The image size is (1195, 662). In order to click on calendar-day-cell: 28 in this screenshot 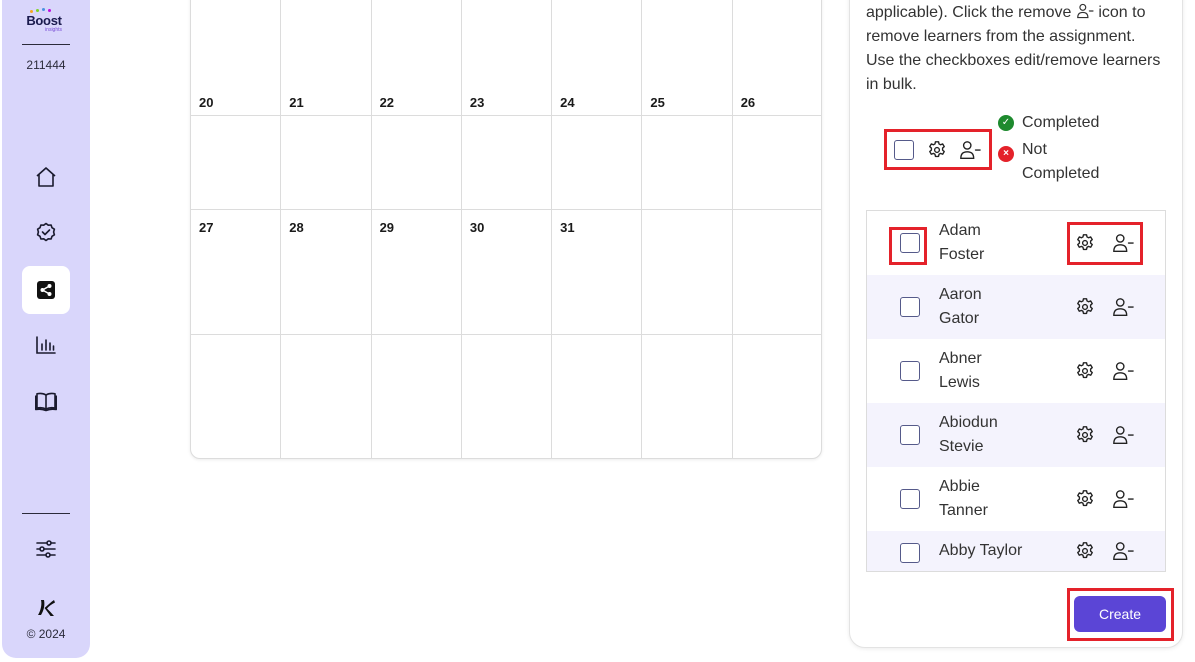, I will do `click(326, 272)`.